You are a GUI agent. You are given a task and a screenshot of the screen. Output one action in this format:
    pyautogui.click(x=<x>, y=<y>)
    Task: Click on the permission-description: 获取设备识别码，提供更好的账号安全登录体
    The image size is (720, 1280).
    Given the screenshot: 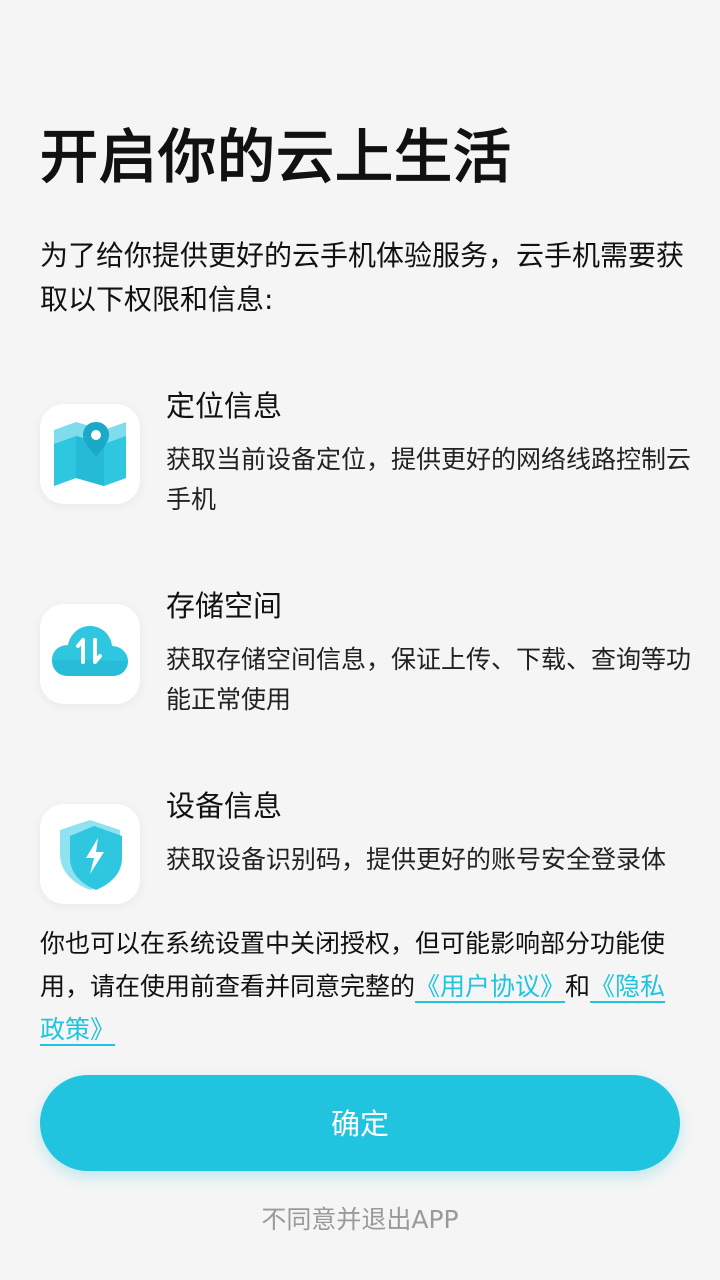 What is the action you would take?
    pyautogui.click(x=416, y=859)
    